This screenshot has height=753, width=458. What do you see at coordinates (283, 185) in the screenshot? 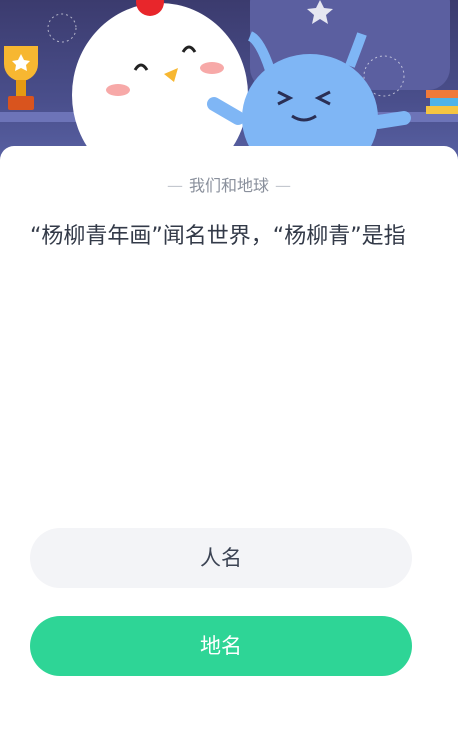
I see `subject-dash-right: —` at bounding box center [283, 185].